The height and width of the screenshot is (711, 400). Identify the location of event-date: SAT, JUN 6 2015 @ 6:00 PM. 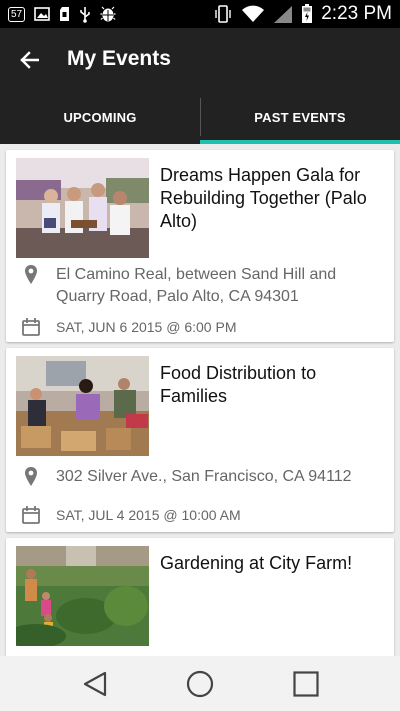
(128, 327).